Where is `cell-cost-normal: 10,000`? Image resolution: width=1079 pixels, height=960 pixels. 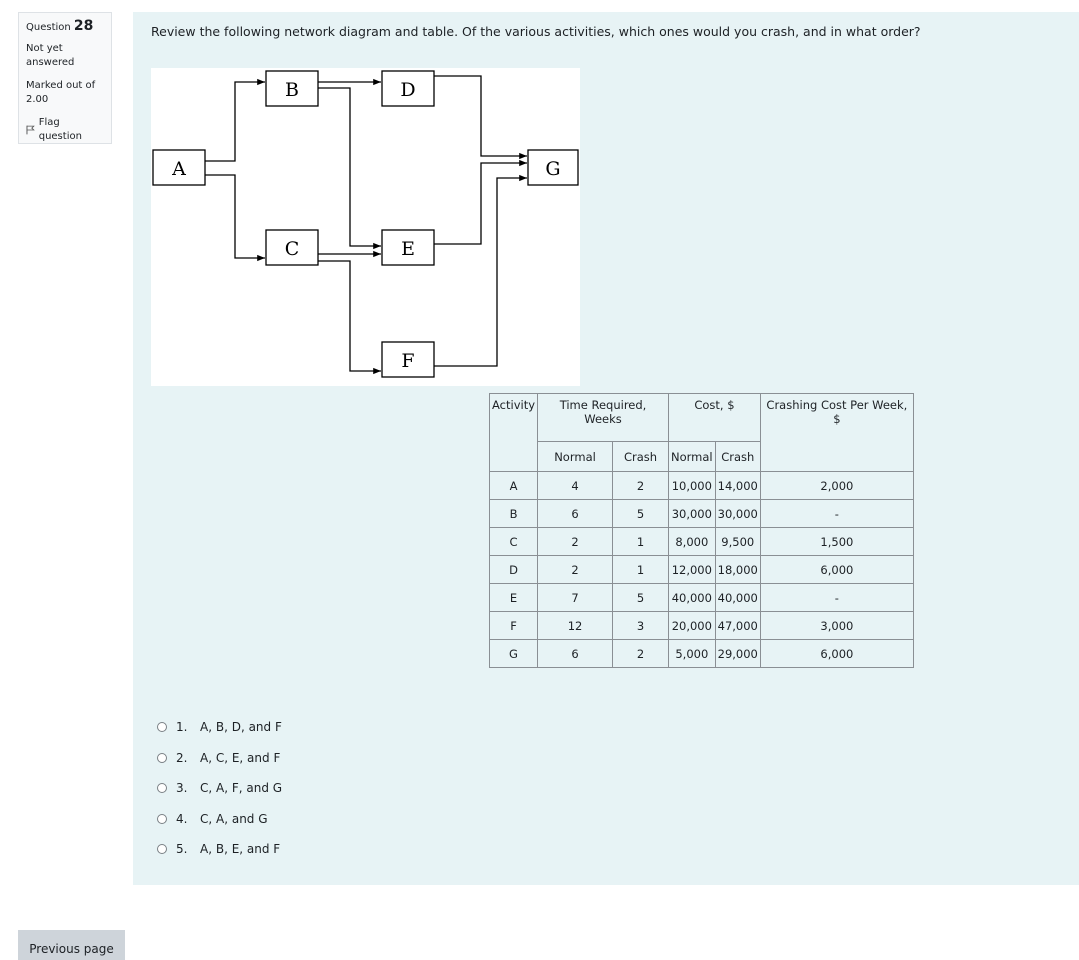 cell-cost-normal: 10,000 is located at coordinates (692, 485).